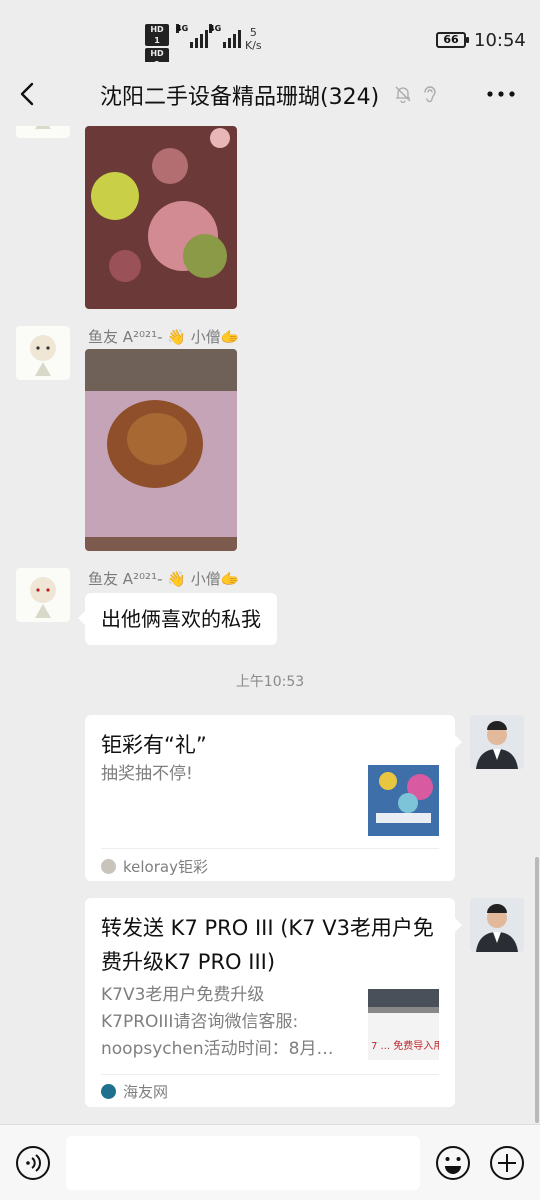 This screenshot has height=1200, width=540. I want to click on emoji-icon, so click(453, 1163).